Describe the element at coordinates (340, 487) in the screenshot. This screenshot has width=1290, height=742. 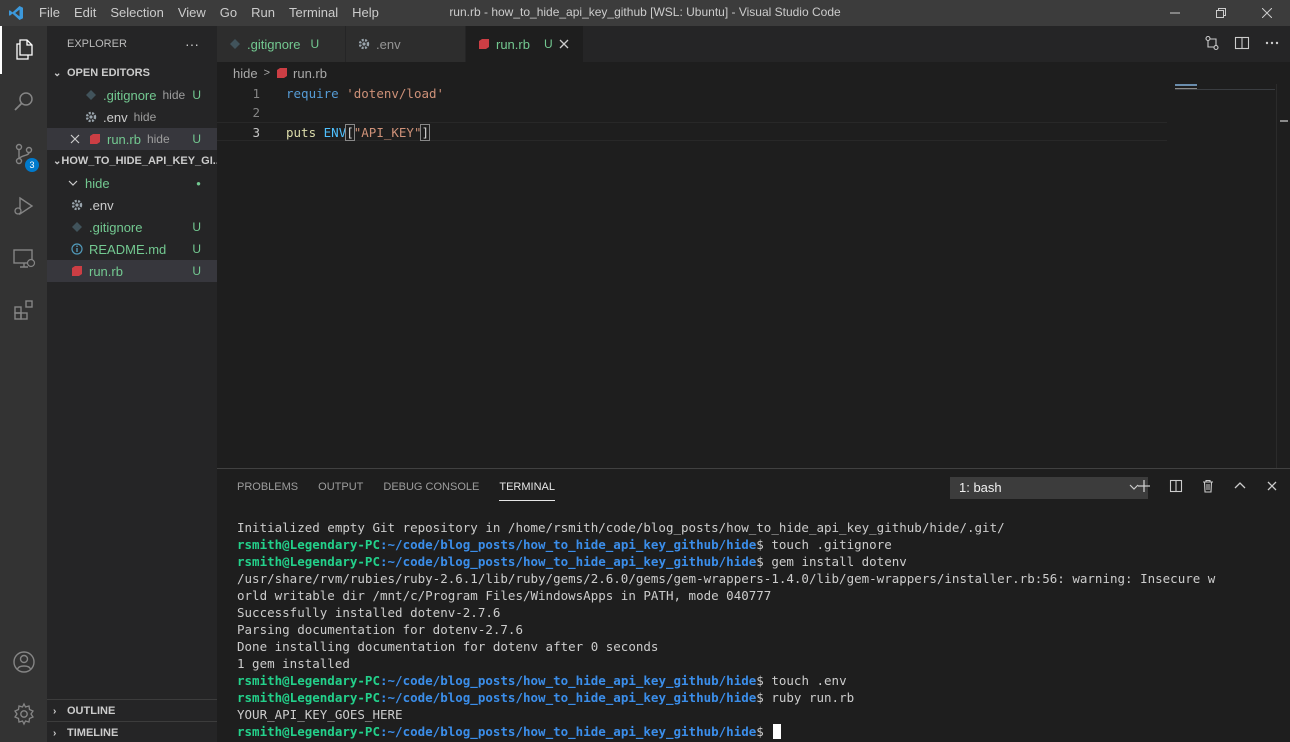
I see `tab-output: OUTPUT` at that location.